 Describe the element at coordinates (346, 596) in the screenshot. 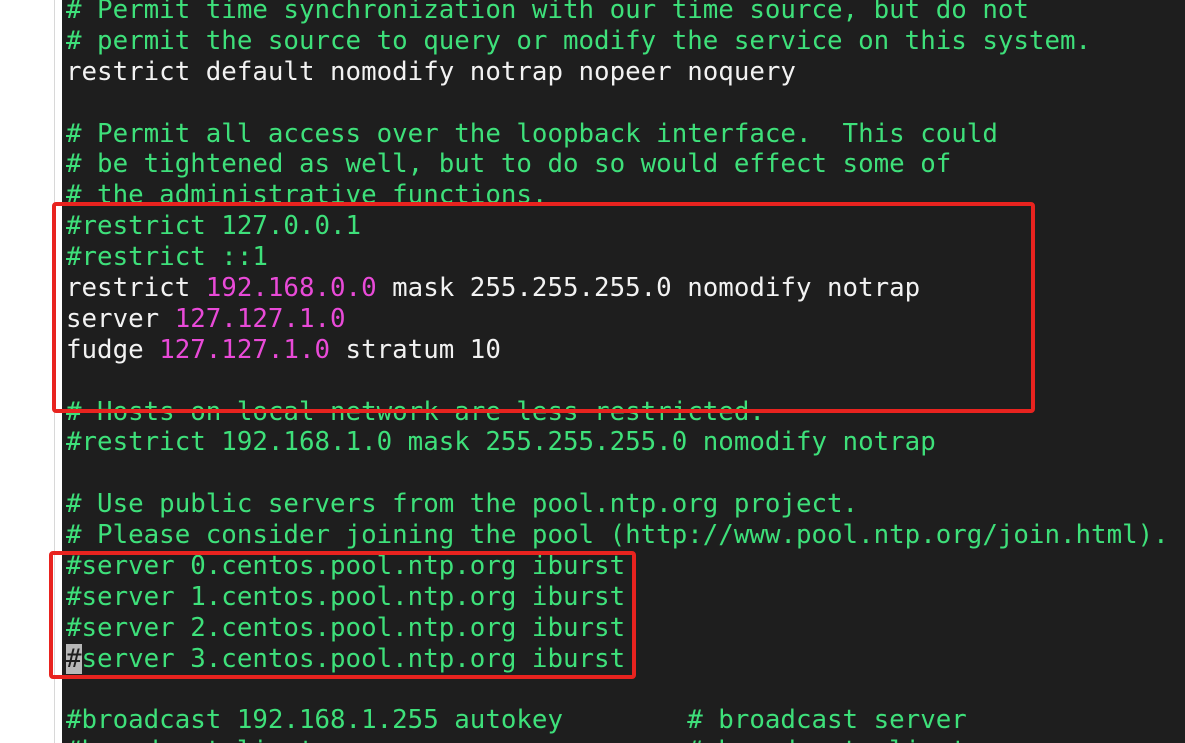

I see `comment-text: #server 1.centos.pool.ntp.org iburst` at that location.